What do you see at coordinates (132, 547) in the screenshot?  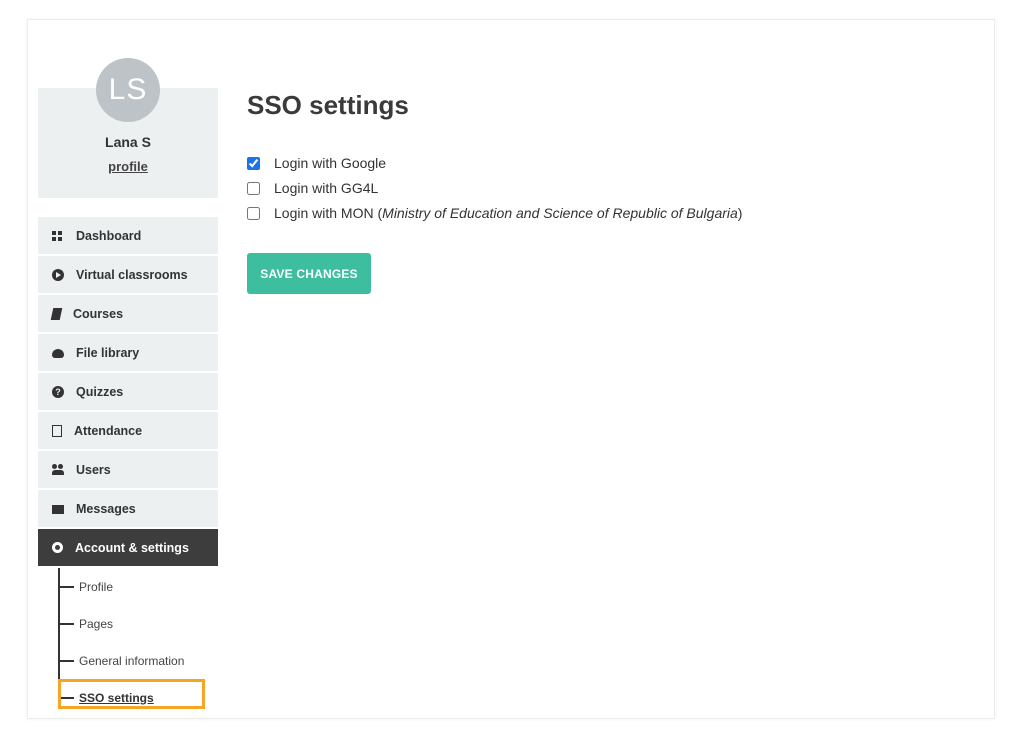 I see `sidebar-item-label: Account & settings` at bounding box center [132, 547].